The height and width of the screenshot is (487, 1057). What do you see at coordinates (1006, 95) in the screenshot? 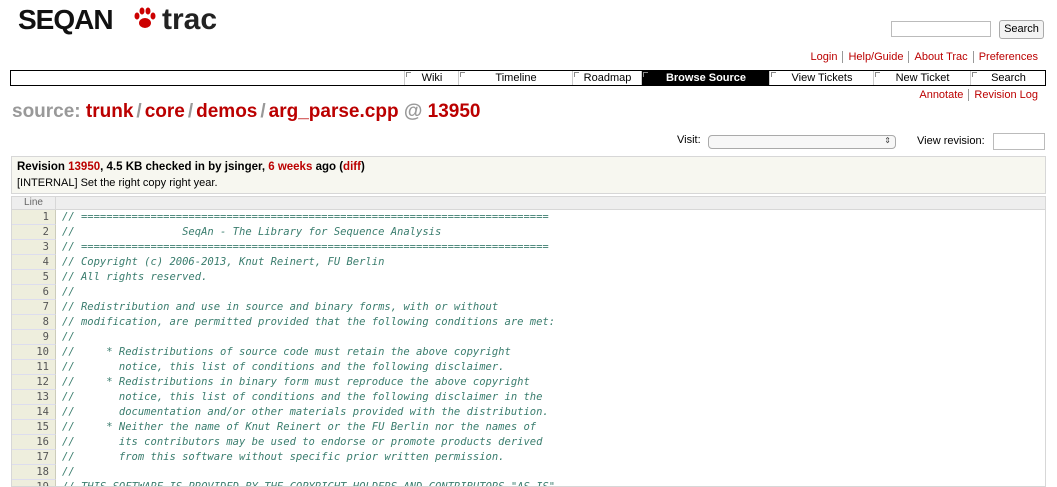
I see `revision-log-link: Revision Log` at bounding box center [1006, 95].